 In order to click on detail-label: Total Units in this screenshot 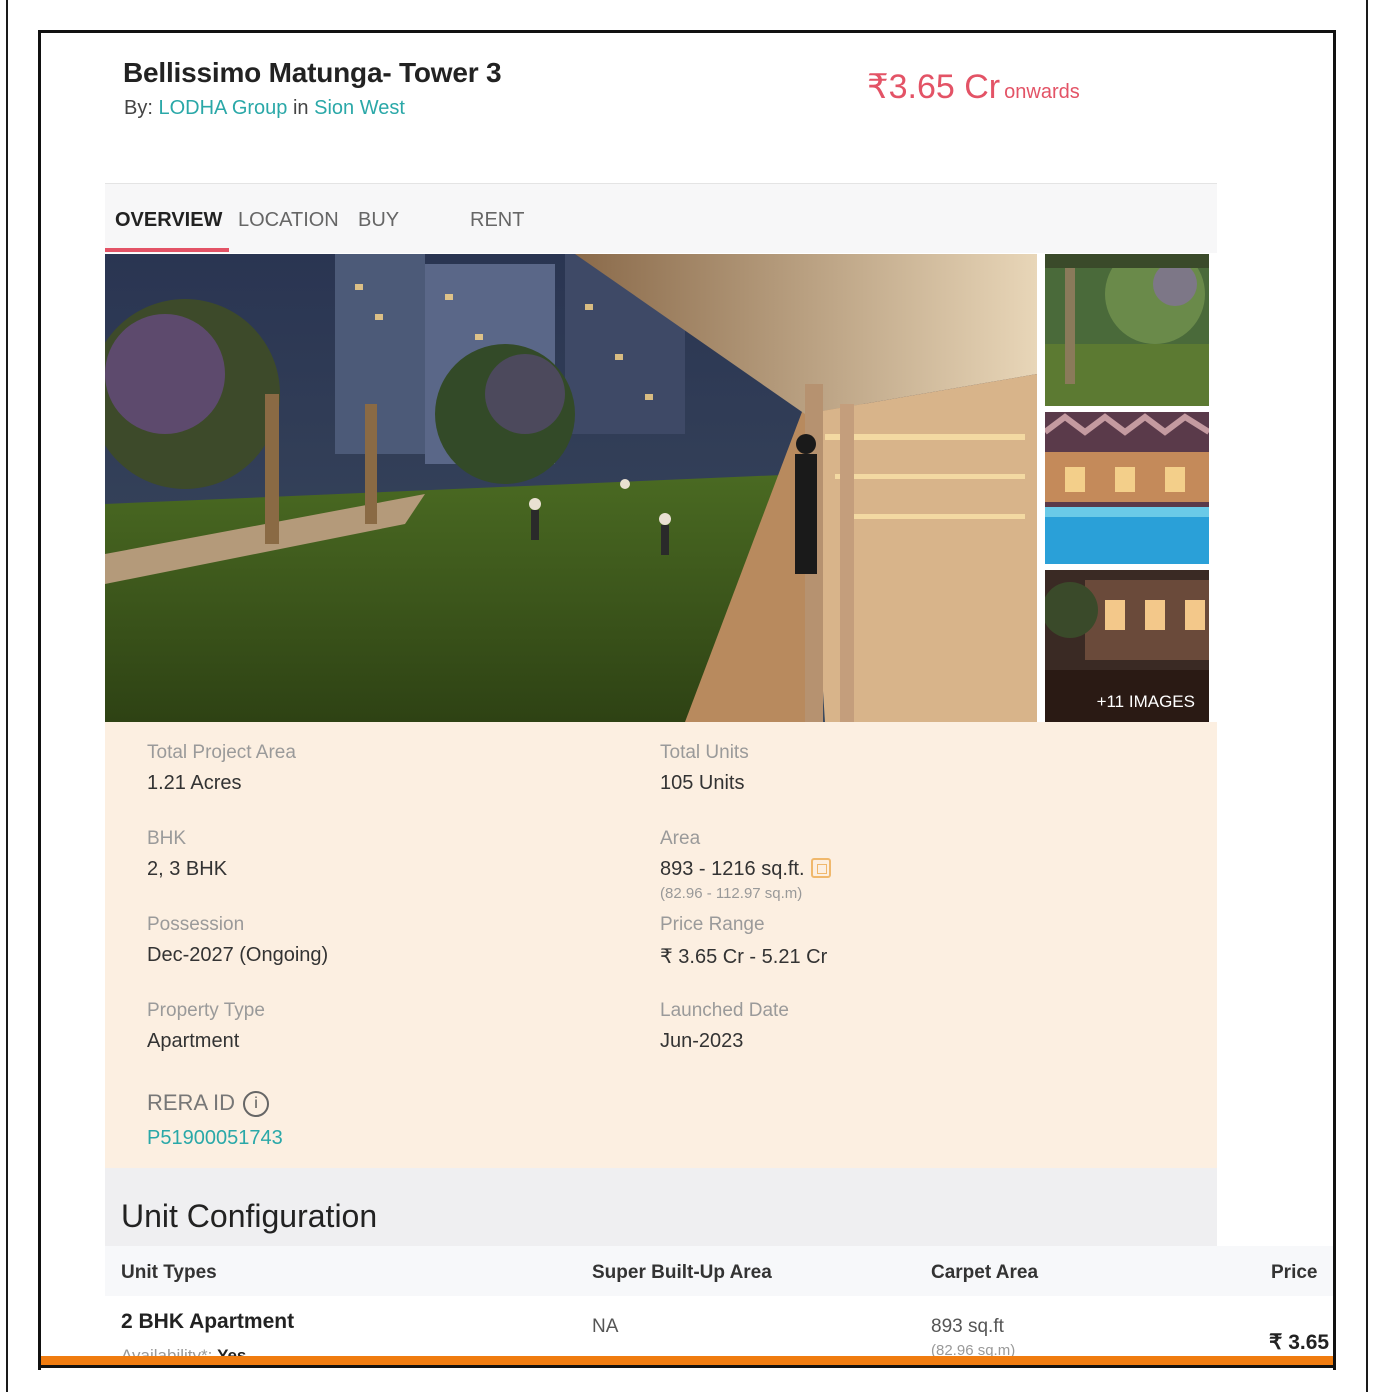, I will do `click(704, 752)`.